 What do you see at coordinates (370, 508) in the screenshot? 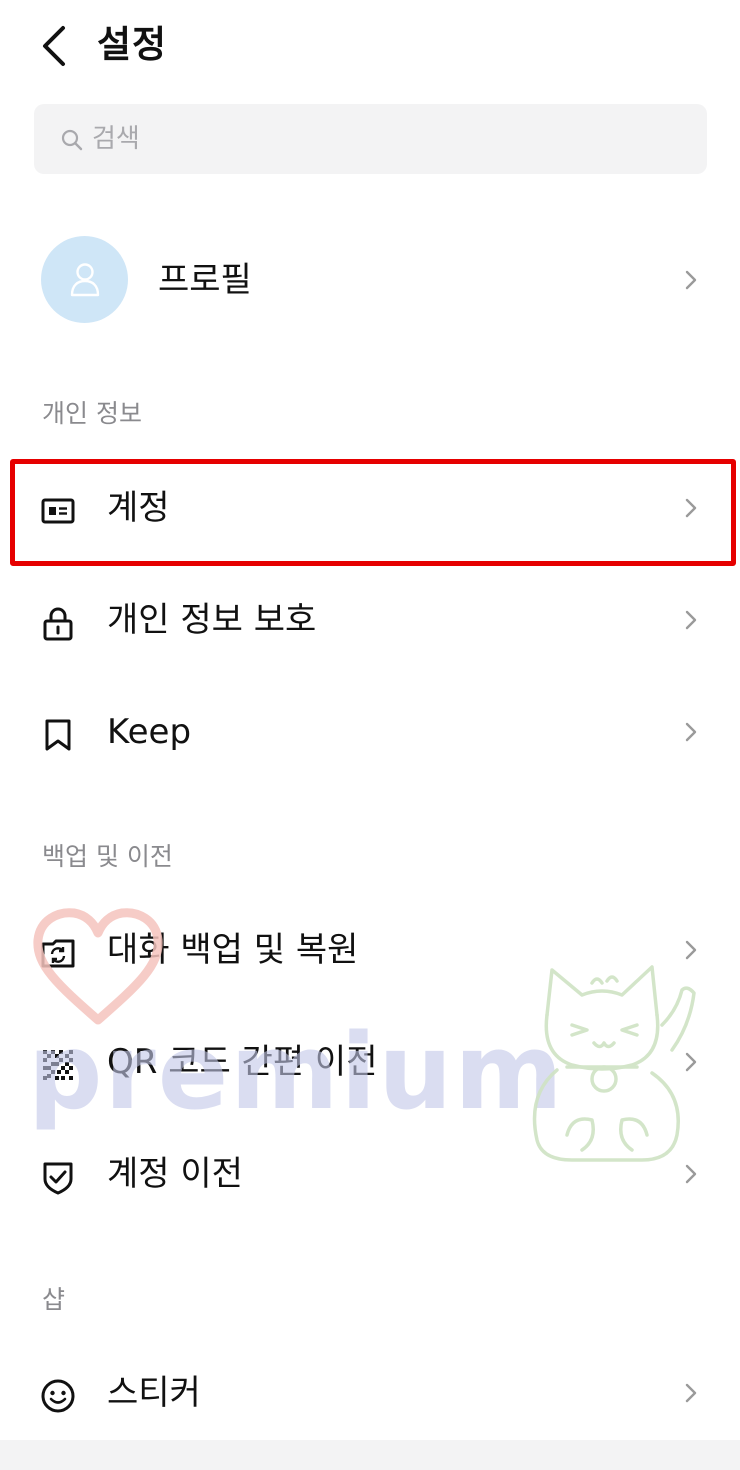
I see `menu-item-account: 계정` at bounding box center [370, 508].